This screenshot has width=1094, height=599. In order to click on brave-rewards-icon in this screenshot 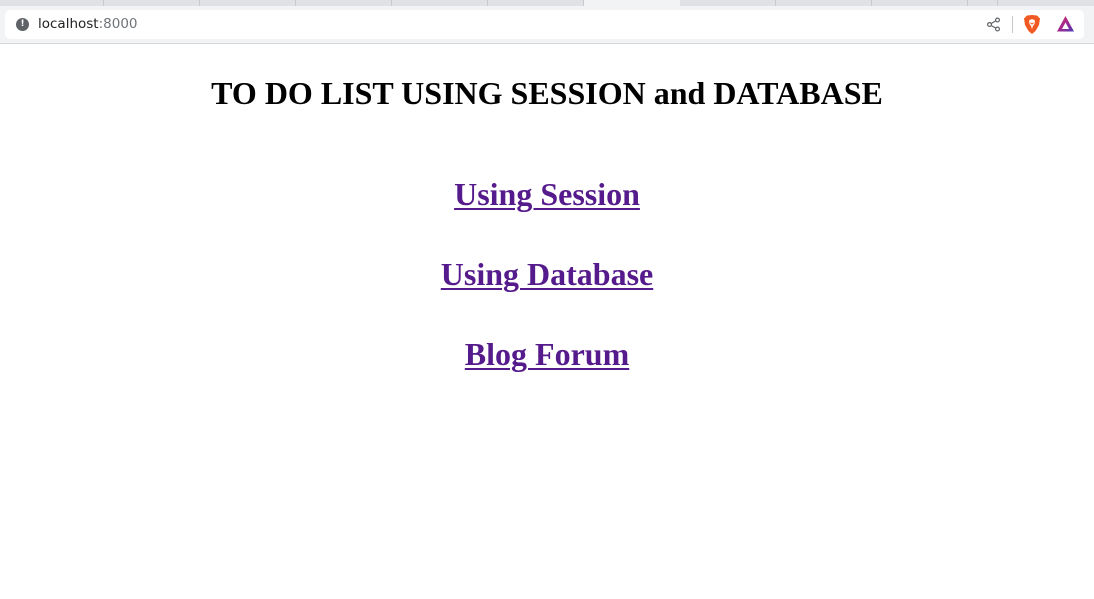, I will do `click(1065, 24)`.